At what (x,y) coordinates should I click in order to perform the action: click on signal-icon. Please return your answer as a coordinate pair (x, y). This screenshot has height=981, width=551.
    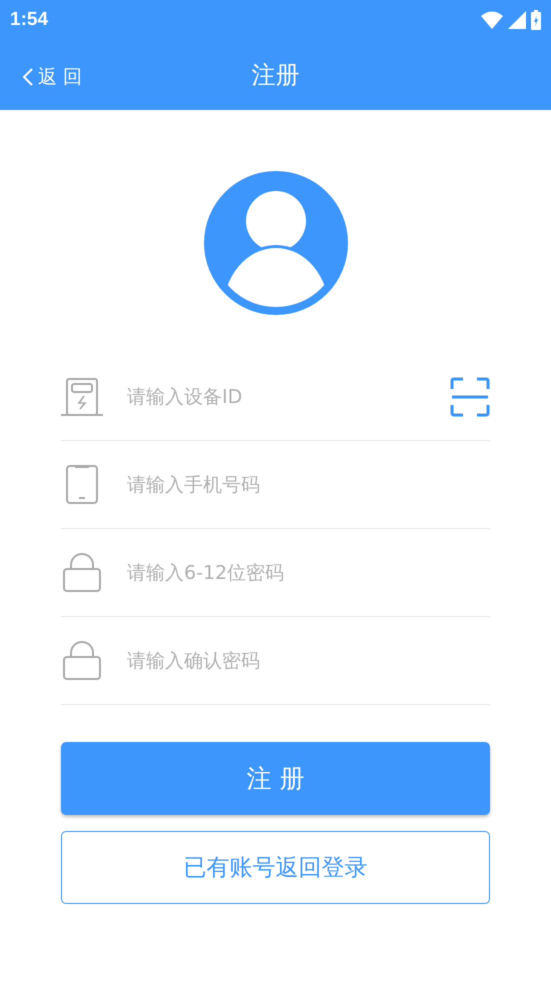
    Looking at the image, I should click on (517, 20).